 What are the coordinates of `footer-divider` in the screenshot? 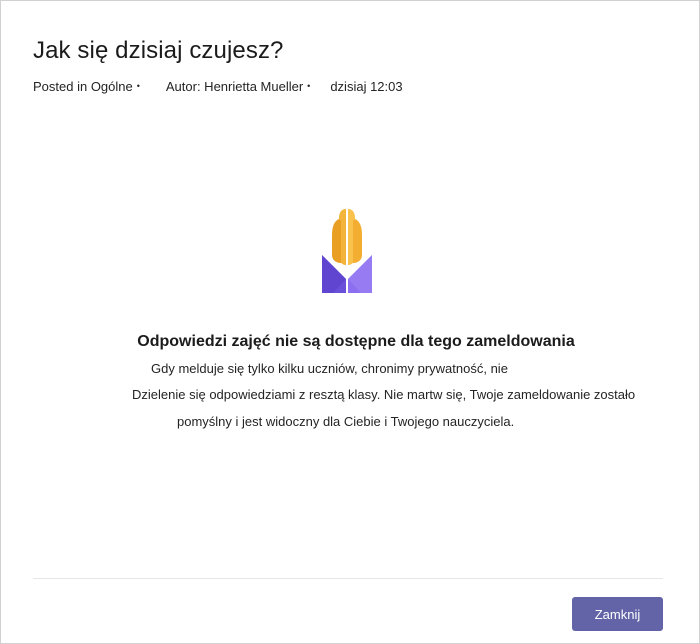 It's located at (348, 578).